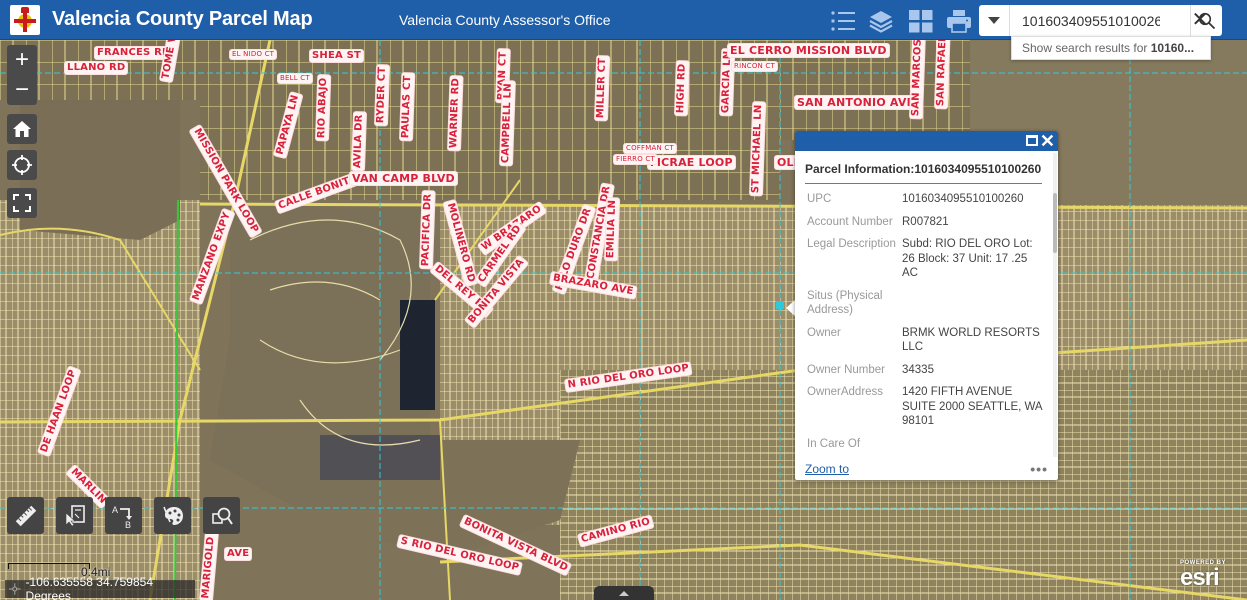  I want to click on zoom-in-button: +, so click(22, 60).